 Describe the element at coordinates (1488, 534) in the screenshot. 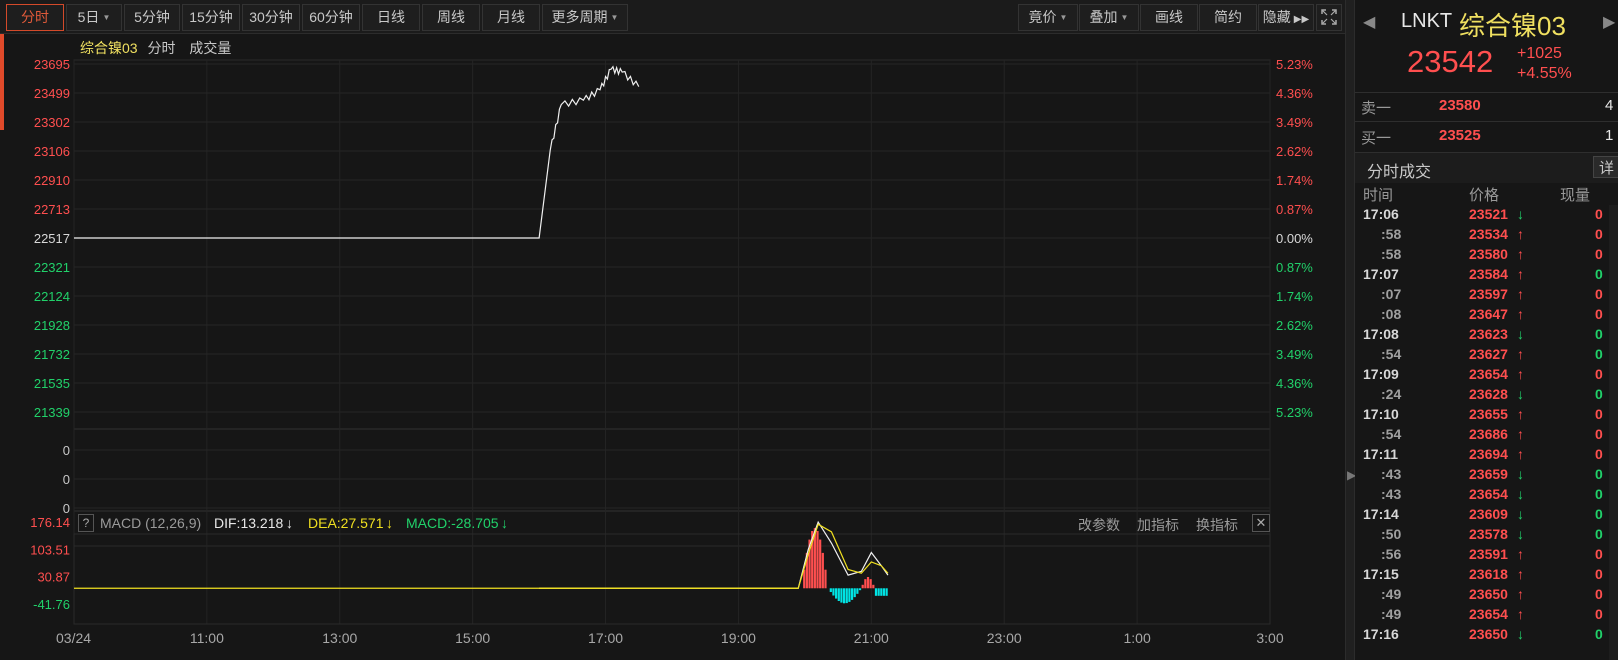

I see `trade-price: 23578` at that location.